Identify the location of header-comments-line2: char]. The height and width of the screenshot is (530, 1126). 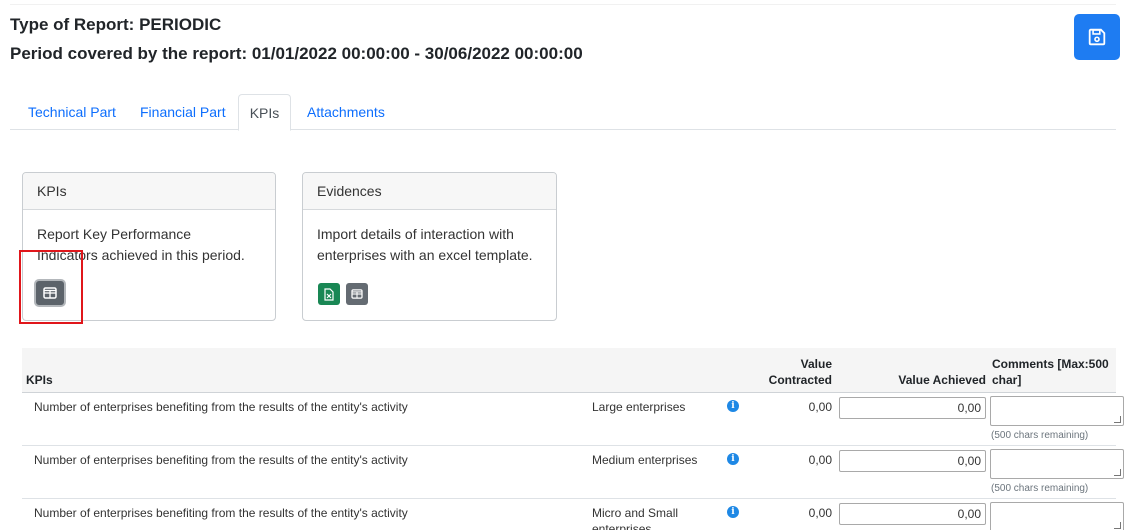
(1007, 380).